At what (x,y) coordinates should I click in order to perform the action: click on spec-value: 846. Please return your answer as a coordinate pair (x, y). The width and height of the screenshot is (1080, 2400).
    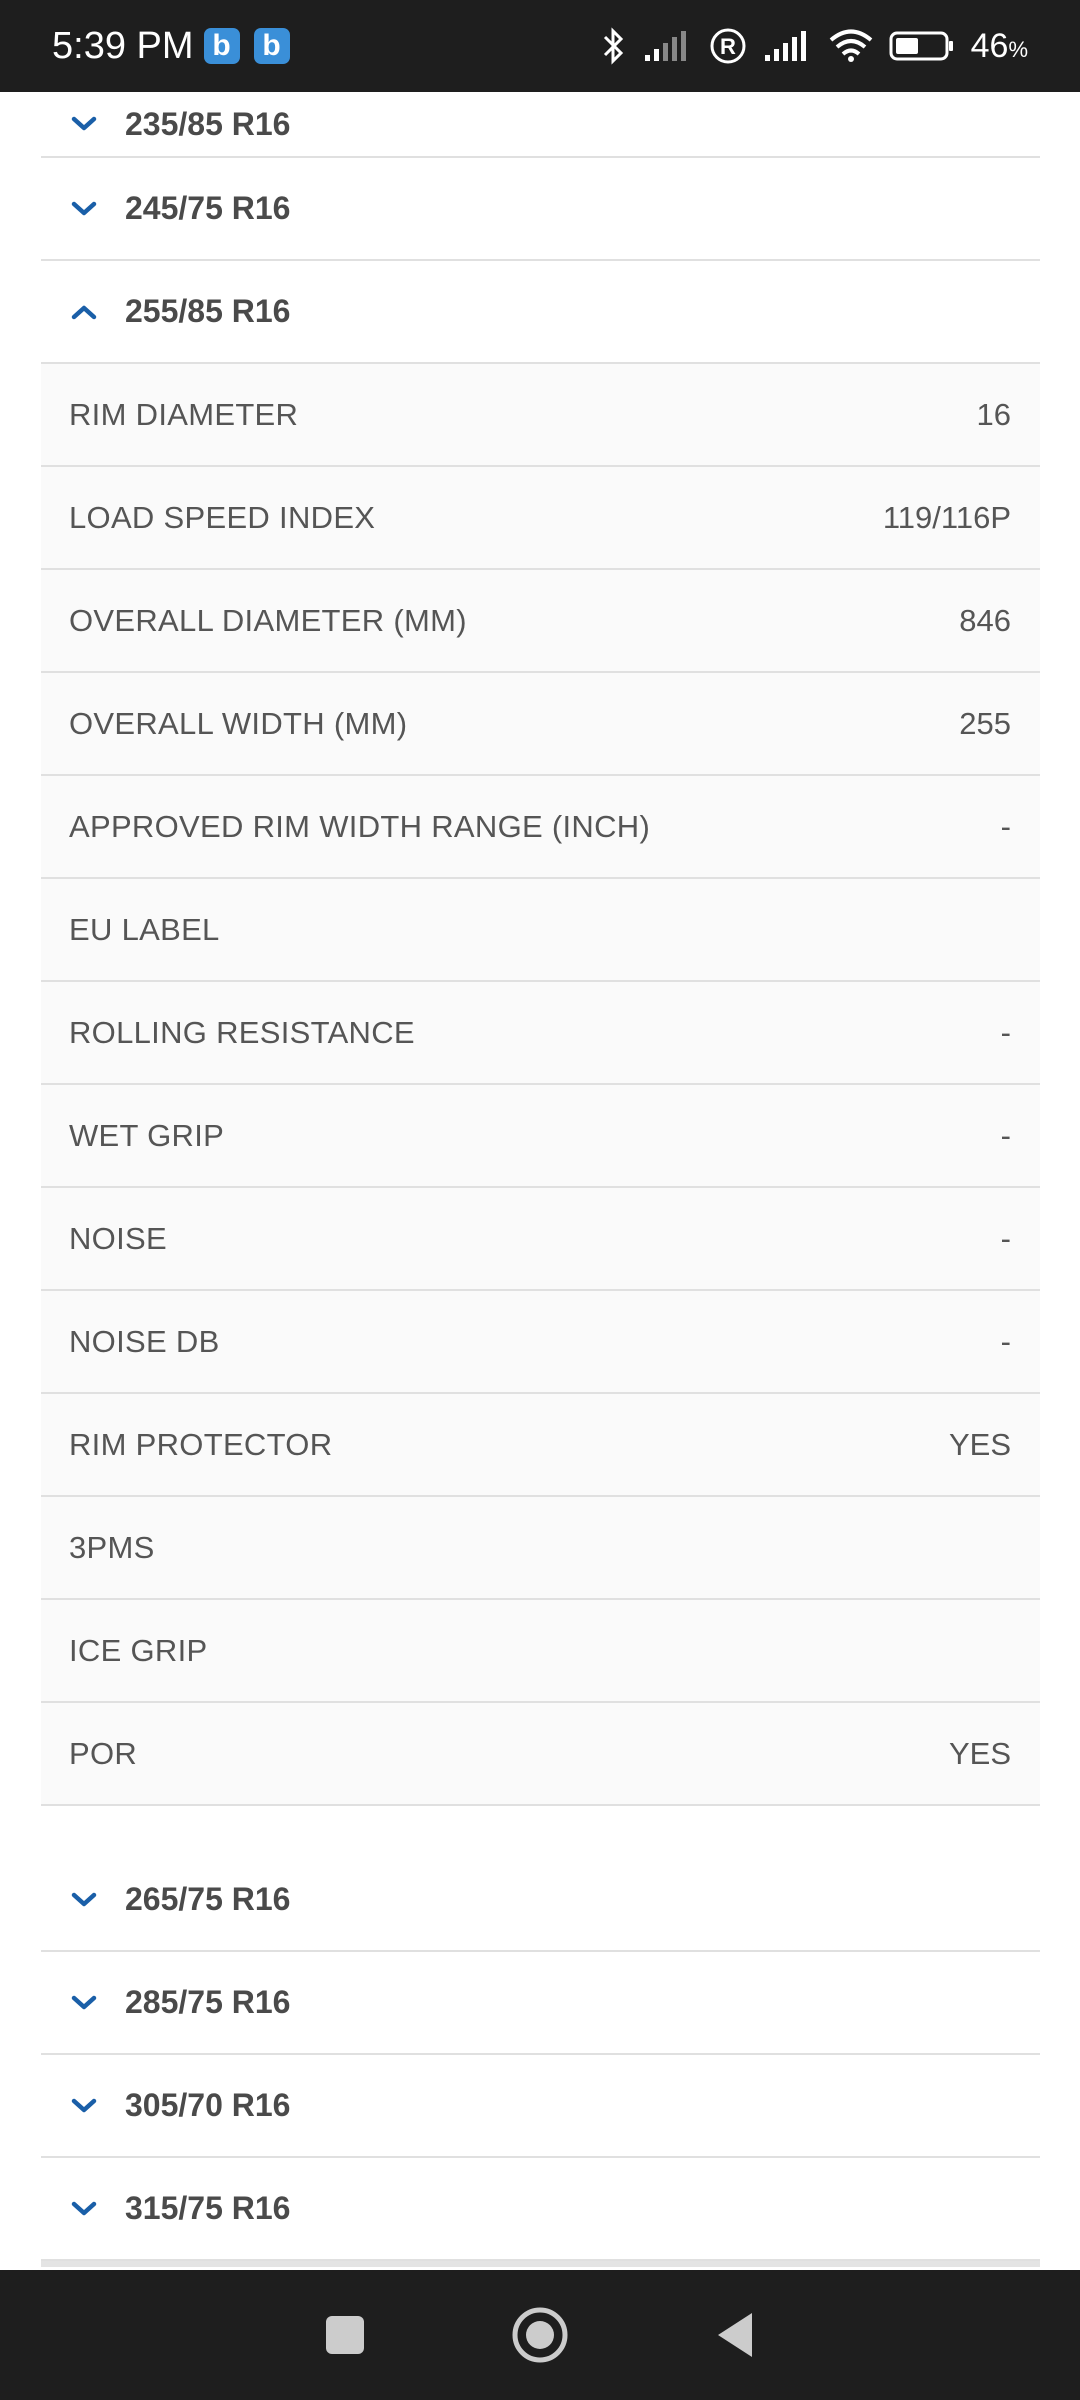
    Looking at the image, I should click on (985, 620).